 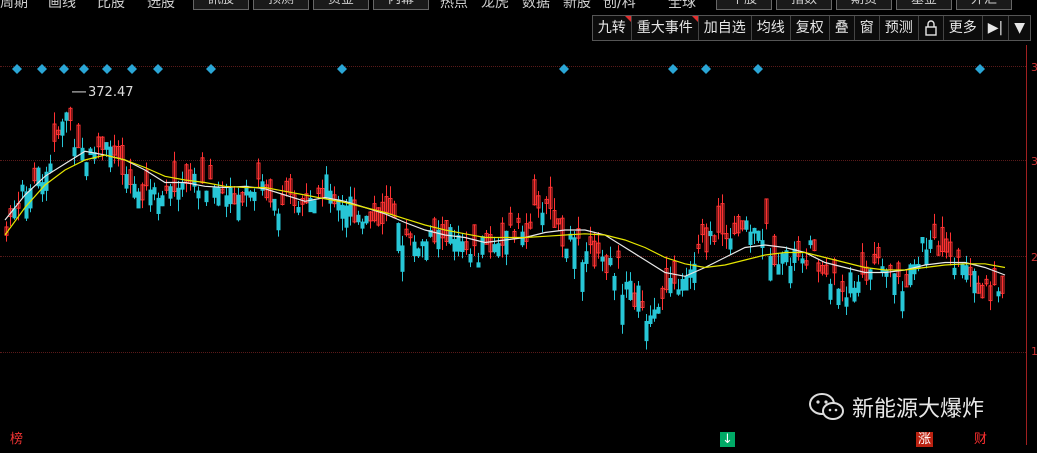 I want to click on adjust-rights-button: 复权, so click(x=810, y=28).